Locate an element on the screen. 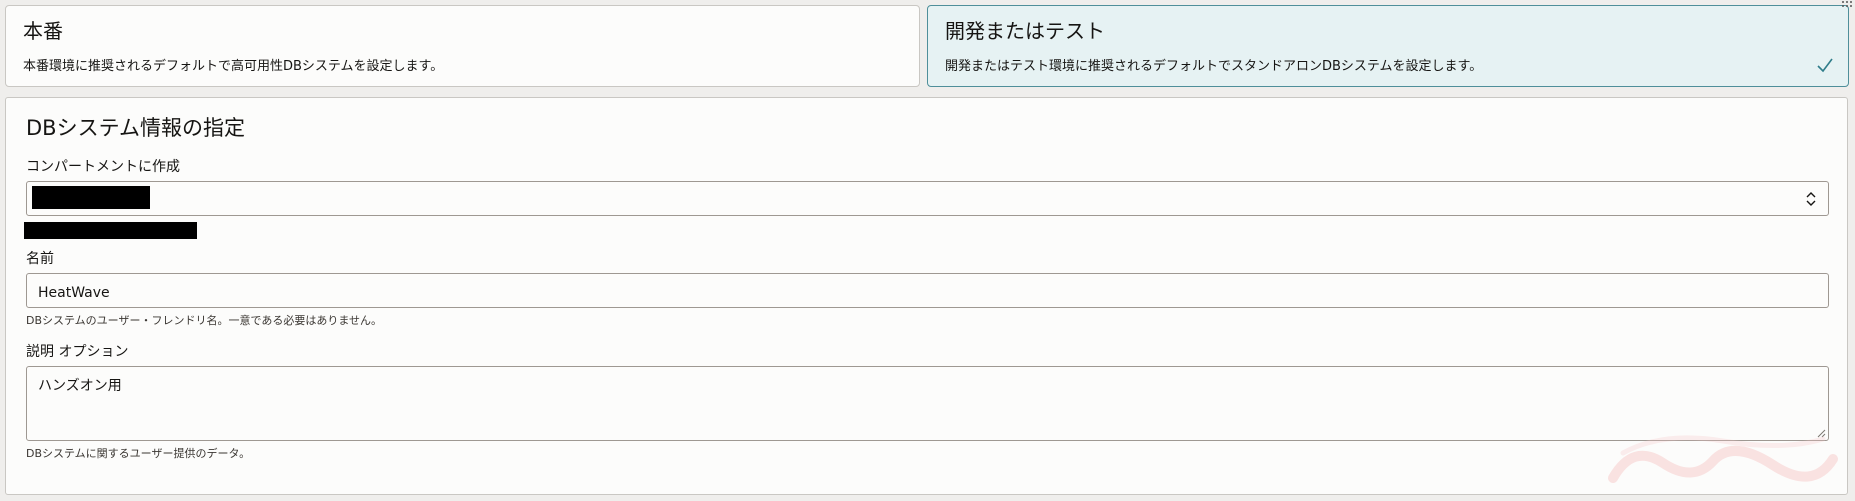  name-label: 名前 is located at coordinates (40, 259).